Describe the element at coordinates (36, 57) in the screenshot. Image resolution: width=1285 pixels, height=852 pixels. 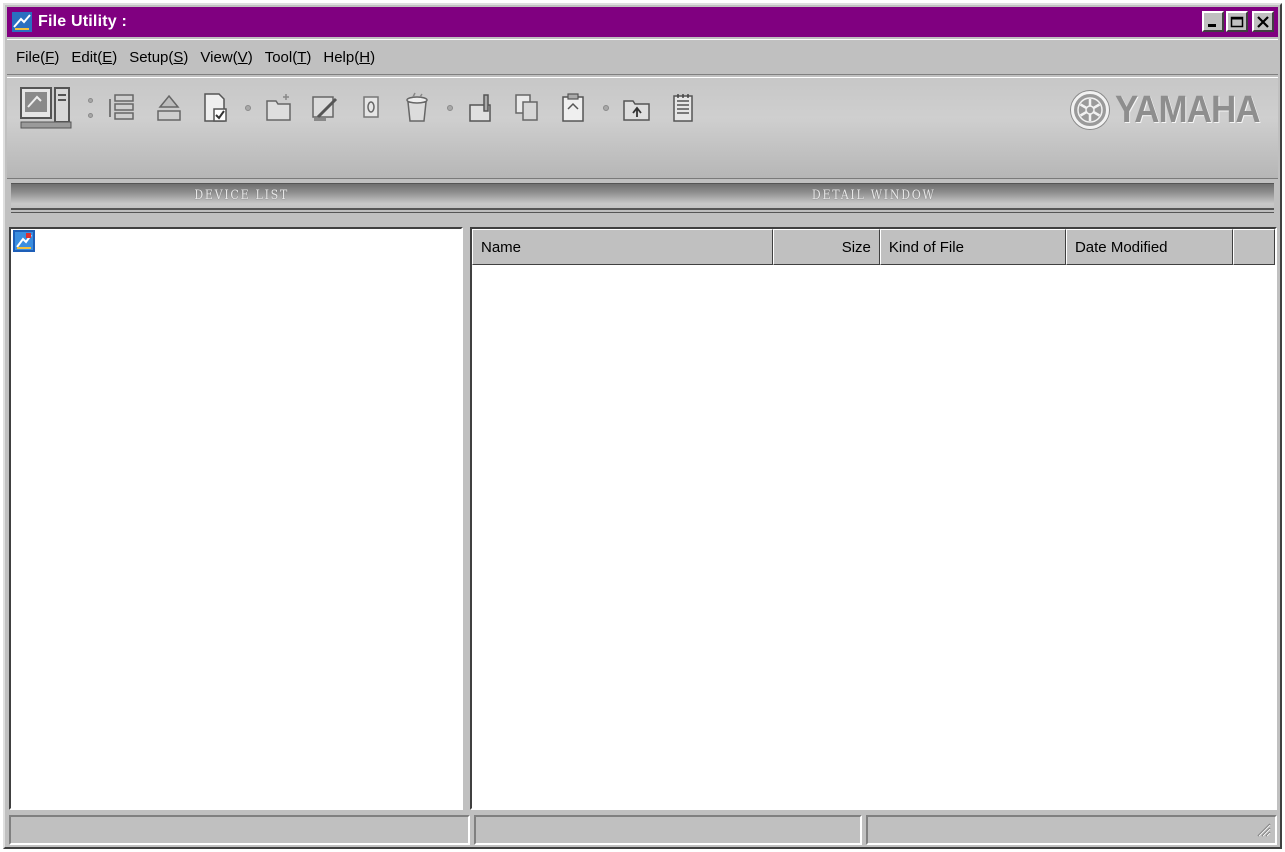
I see `menu-file: File(F)` at that location.